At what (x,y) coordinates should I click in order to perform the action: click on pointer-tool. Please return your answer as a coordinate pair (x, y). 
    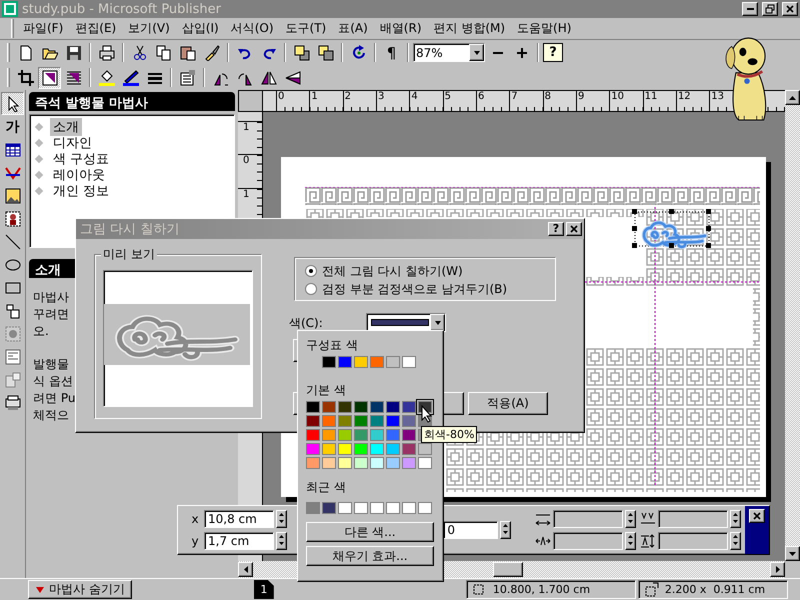
    Looking at the image, I should click on (12, 103).